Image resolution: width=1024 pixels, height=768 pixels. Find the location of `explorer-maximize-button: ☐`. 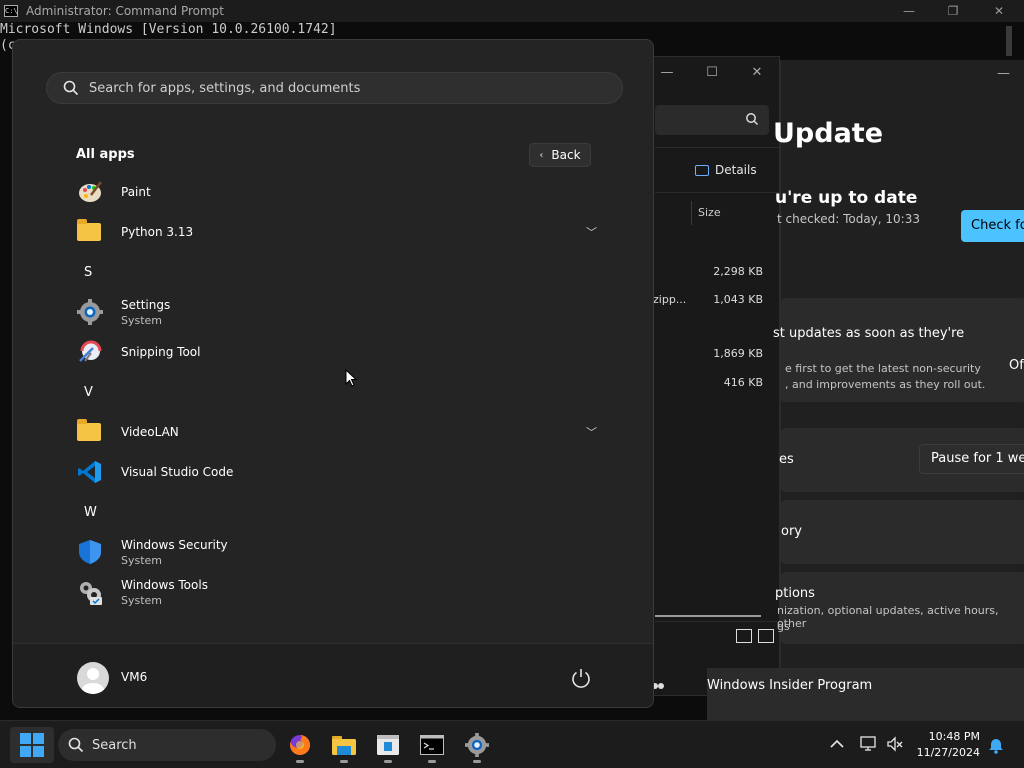

explorer-maximize-button: ☐ is located at coordinates (712, 73).